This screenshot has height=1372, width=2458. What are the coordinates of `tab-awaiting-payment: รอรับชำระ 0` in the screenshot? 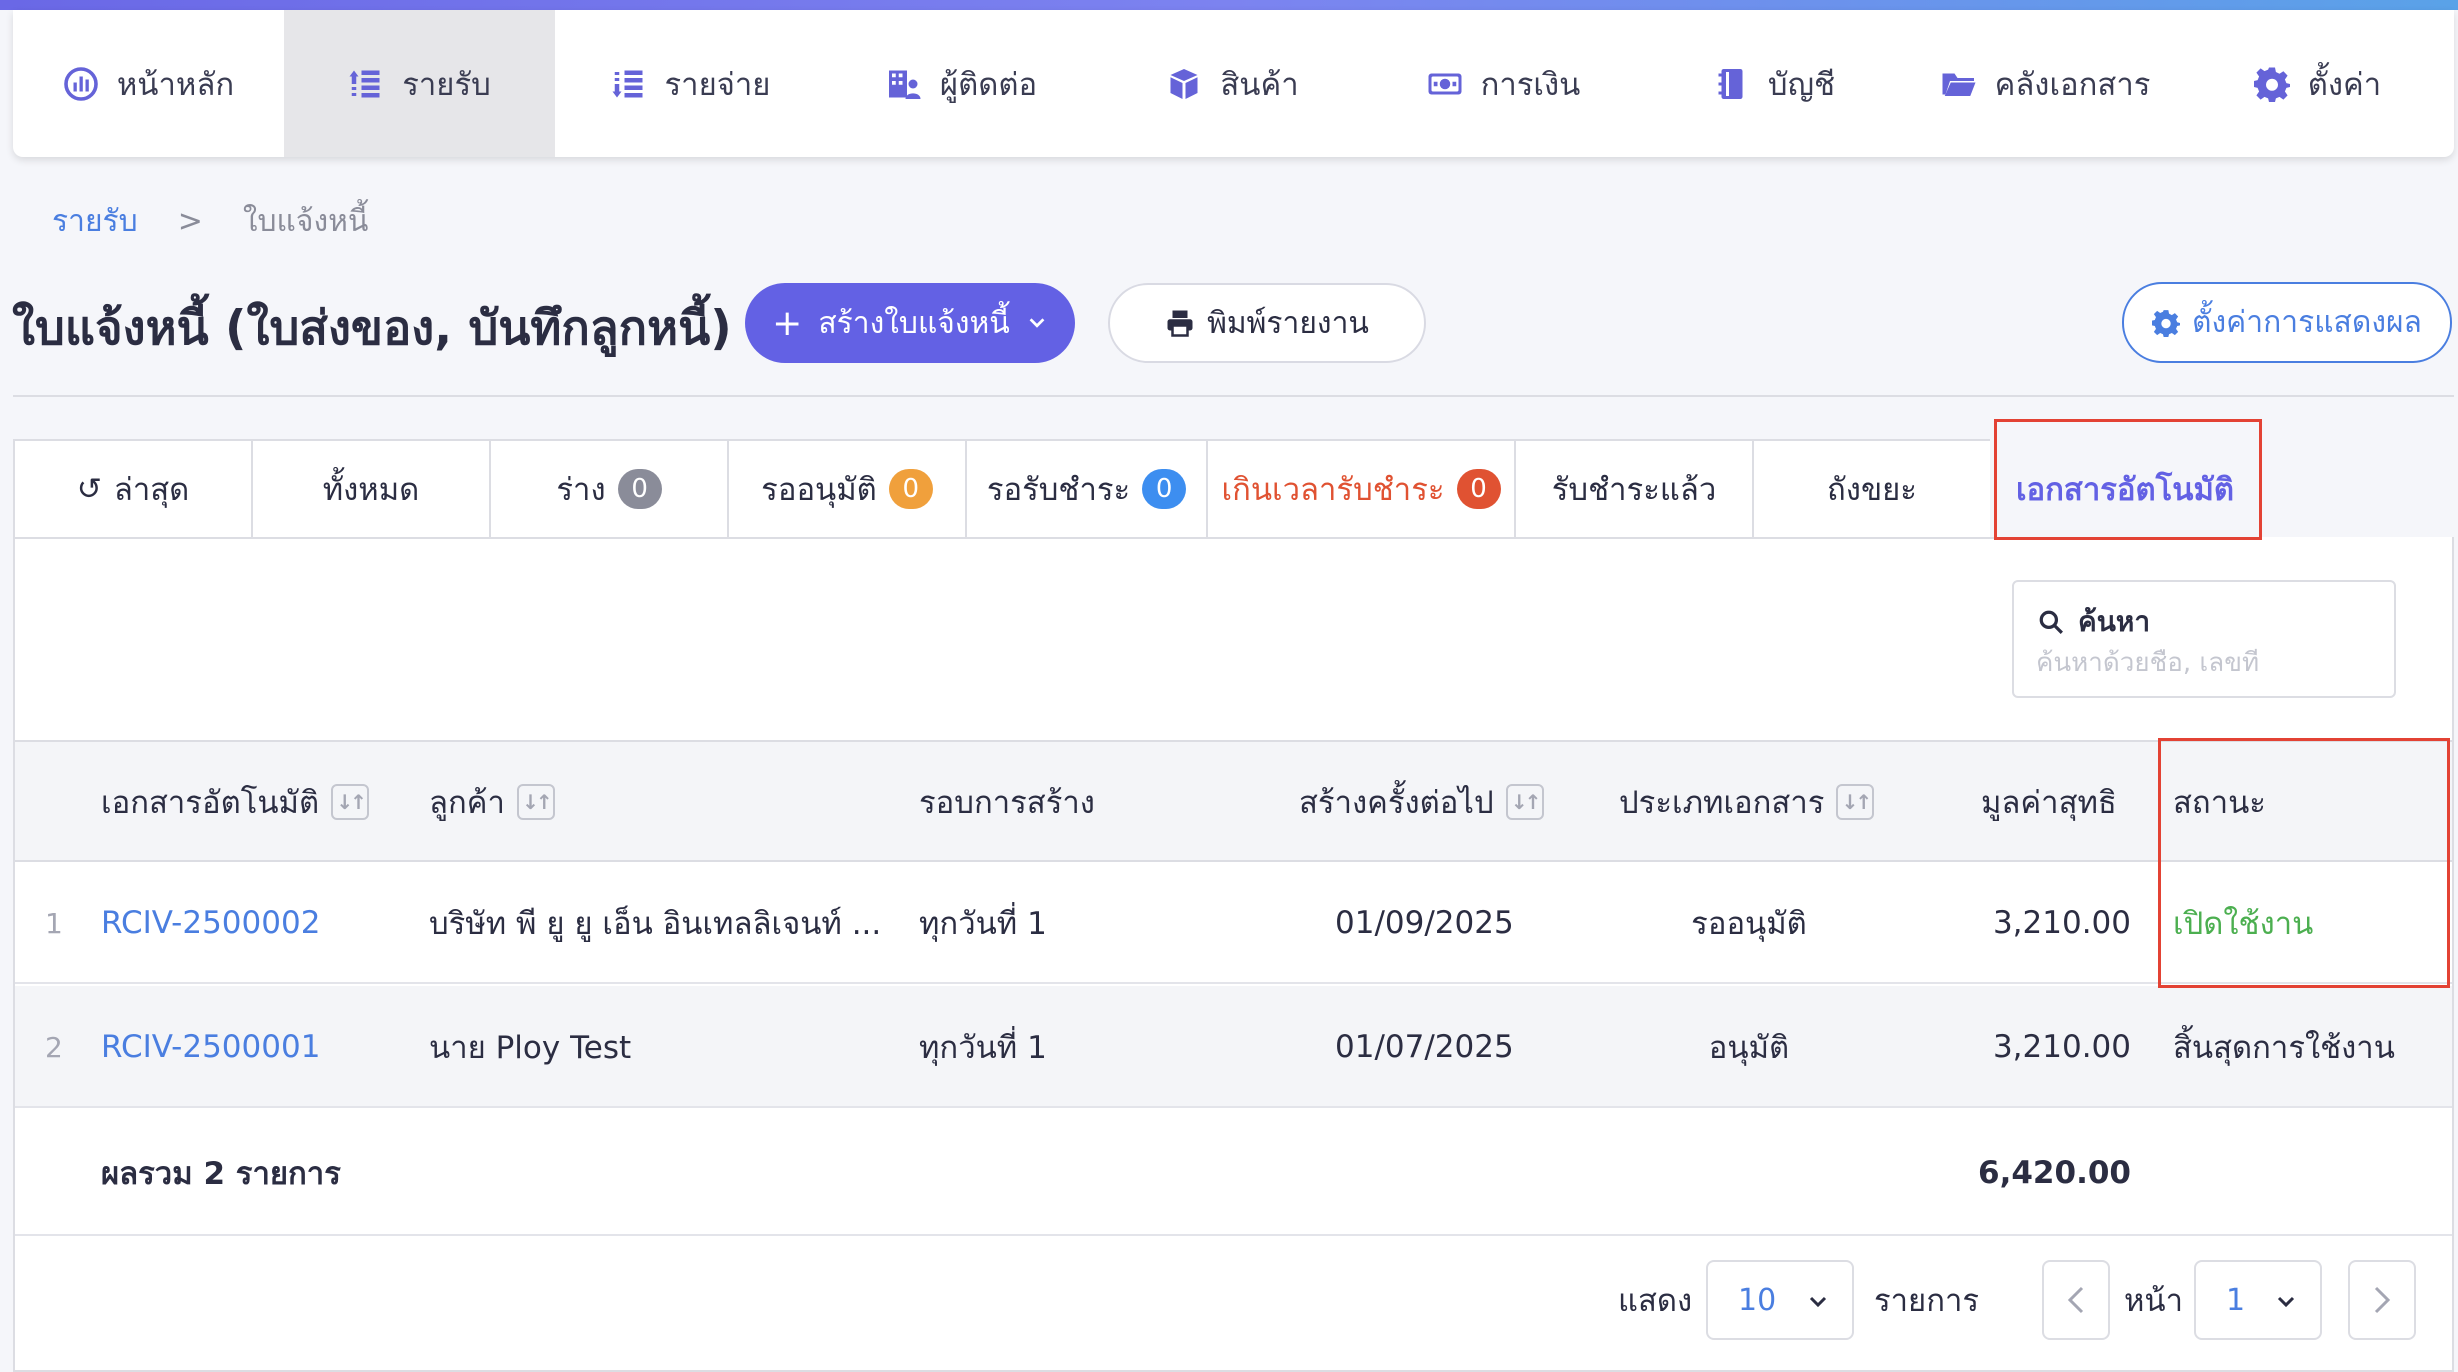 It's located at (1085, 489).